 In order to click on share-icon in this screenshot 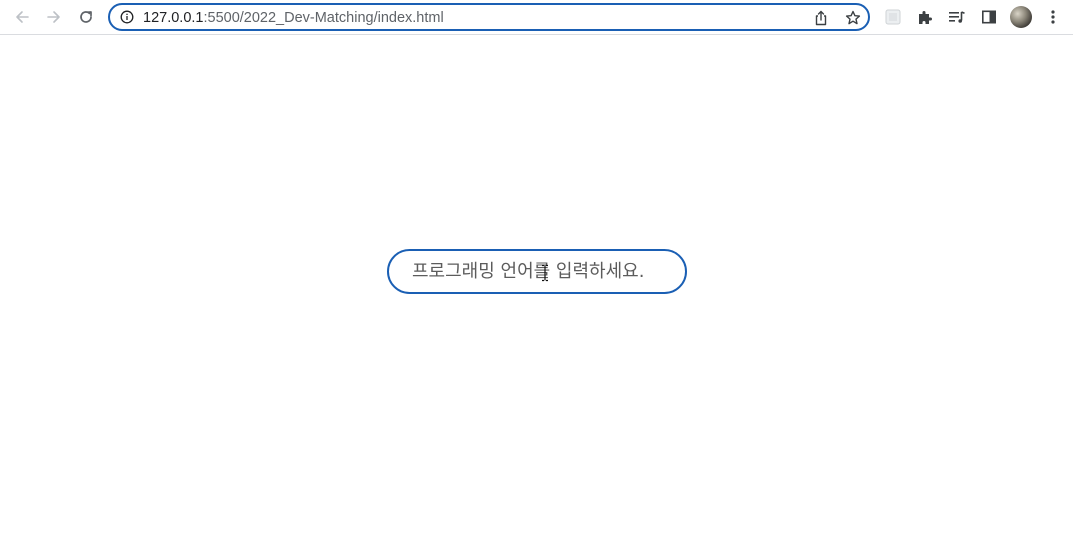, I will do `click(821, 18)`.